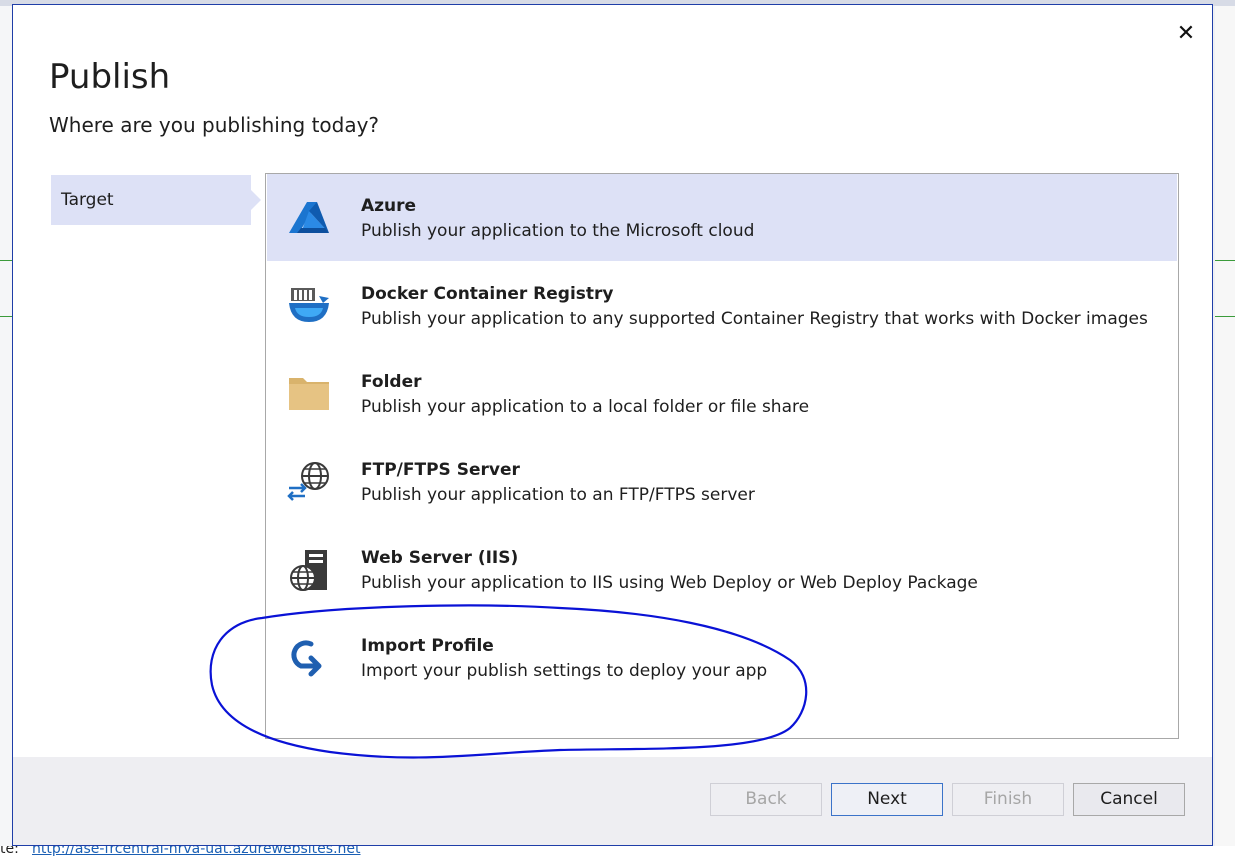 The width and height of the screenshot is (1235, 859). What do you see at coordinates (612, 801) in the screenshot?
I see `dialog-footer: Back Next Finish Cancel` at bounding box center [612, 801].